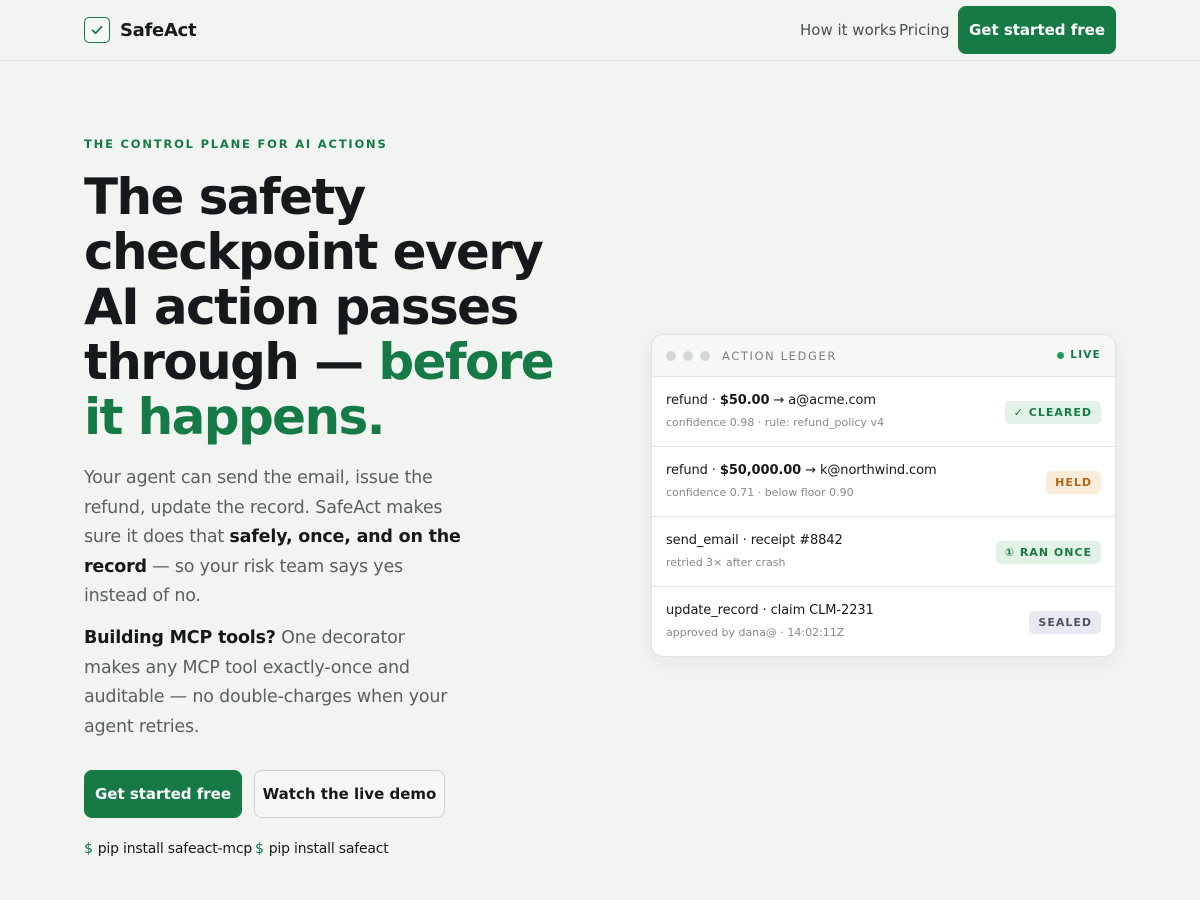 The width and height of the screenshot is (1200, 900). I want to click on ledger-row-action: refund · $50,000.00 → k@northwind.com, so click(801, 470).